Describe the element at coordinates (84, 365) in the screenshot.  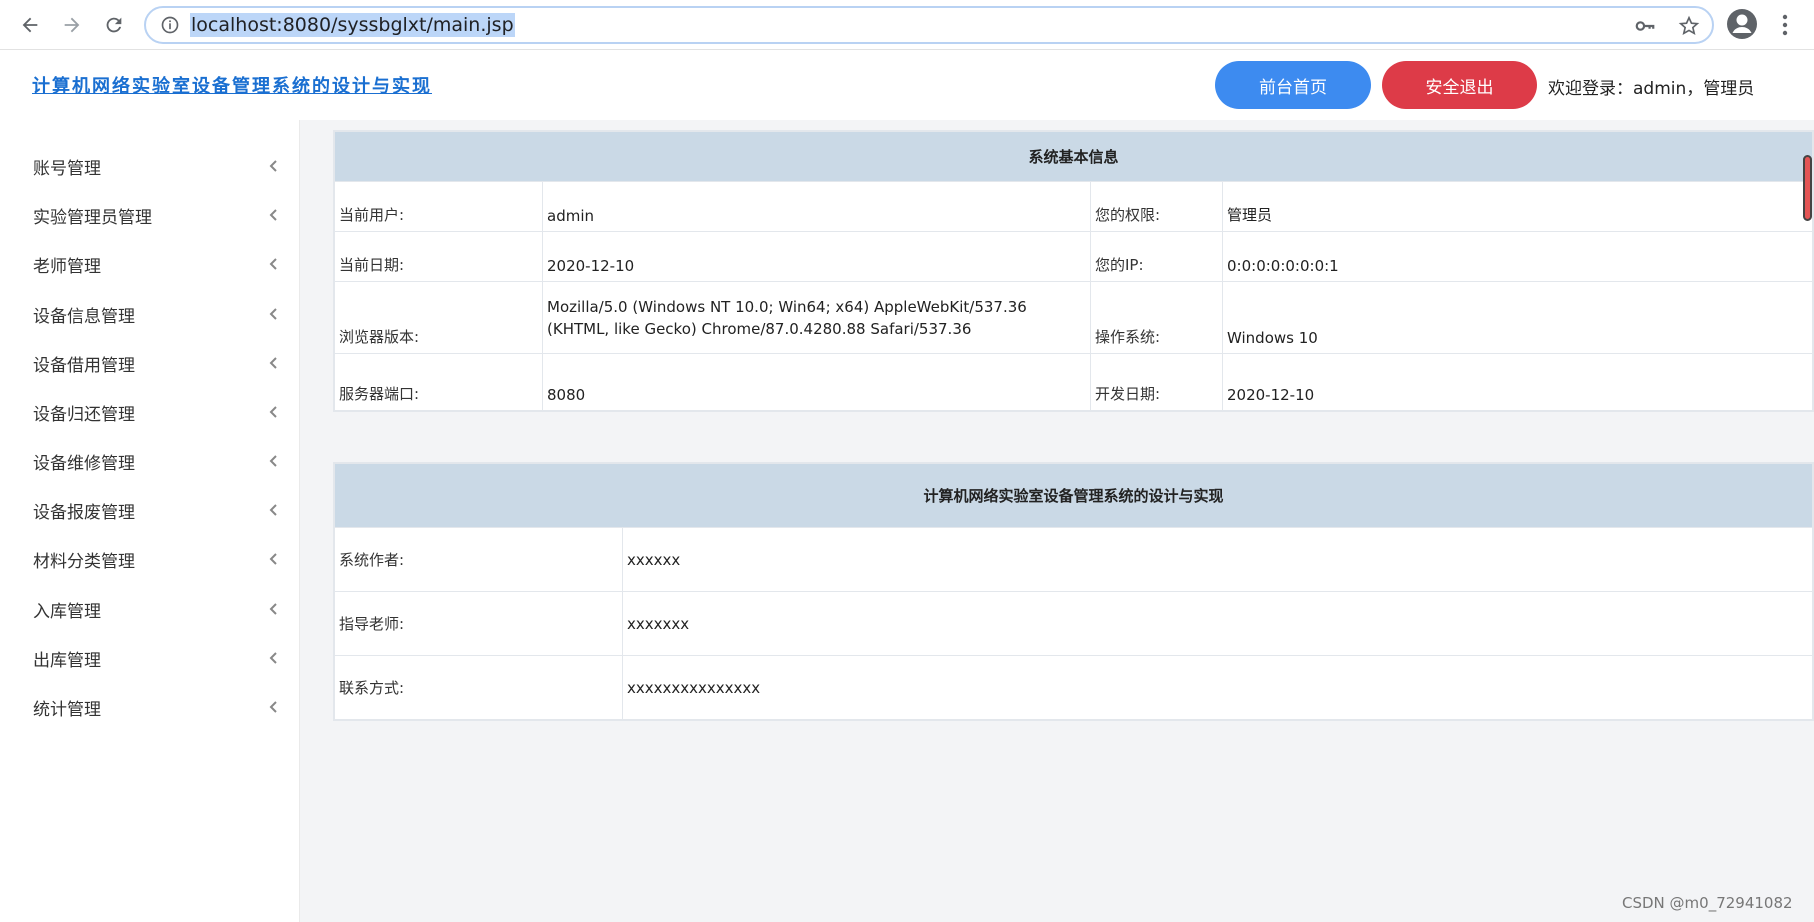
I see `sidebar-item-label: 设备借用管理` at that location.